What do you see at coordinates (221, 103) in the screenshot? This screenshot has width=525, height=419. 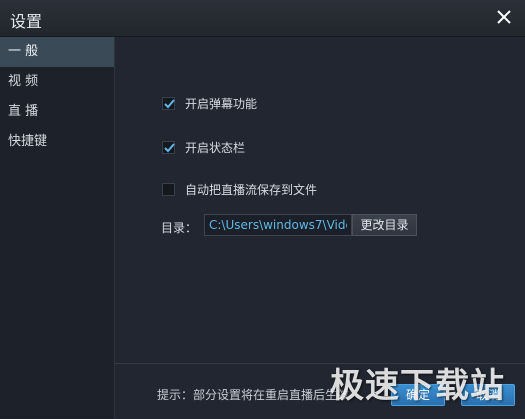 I see `danmaku-label: 开启弹幕功能` at bounding box center [221, 103].